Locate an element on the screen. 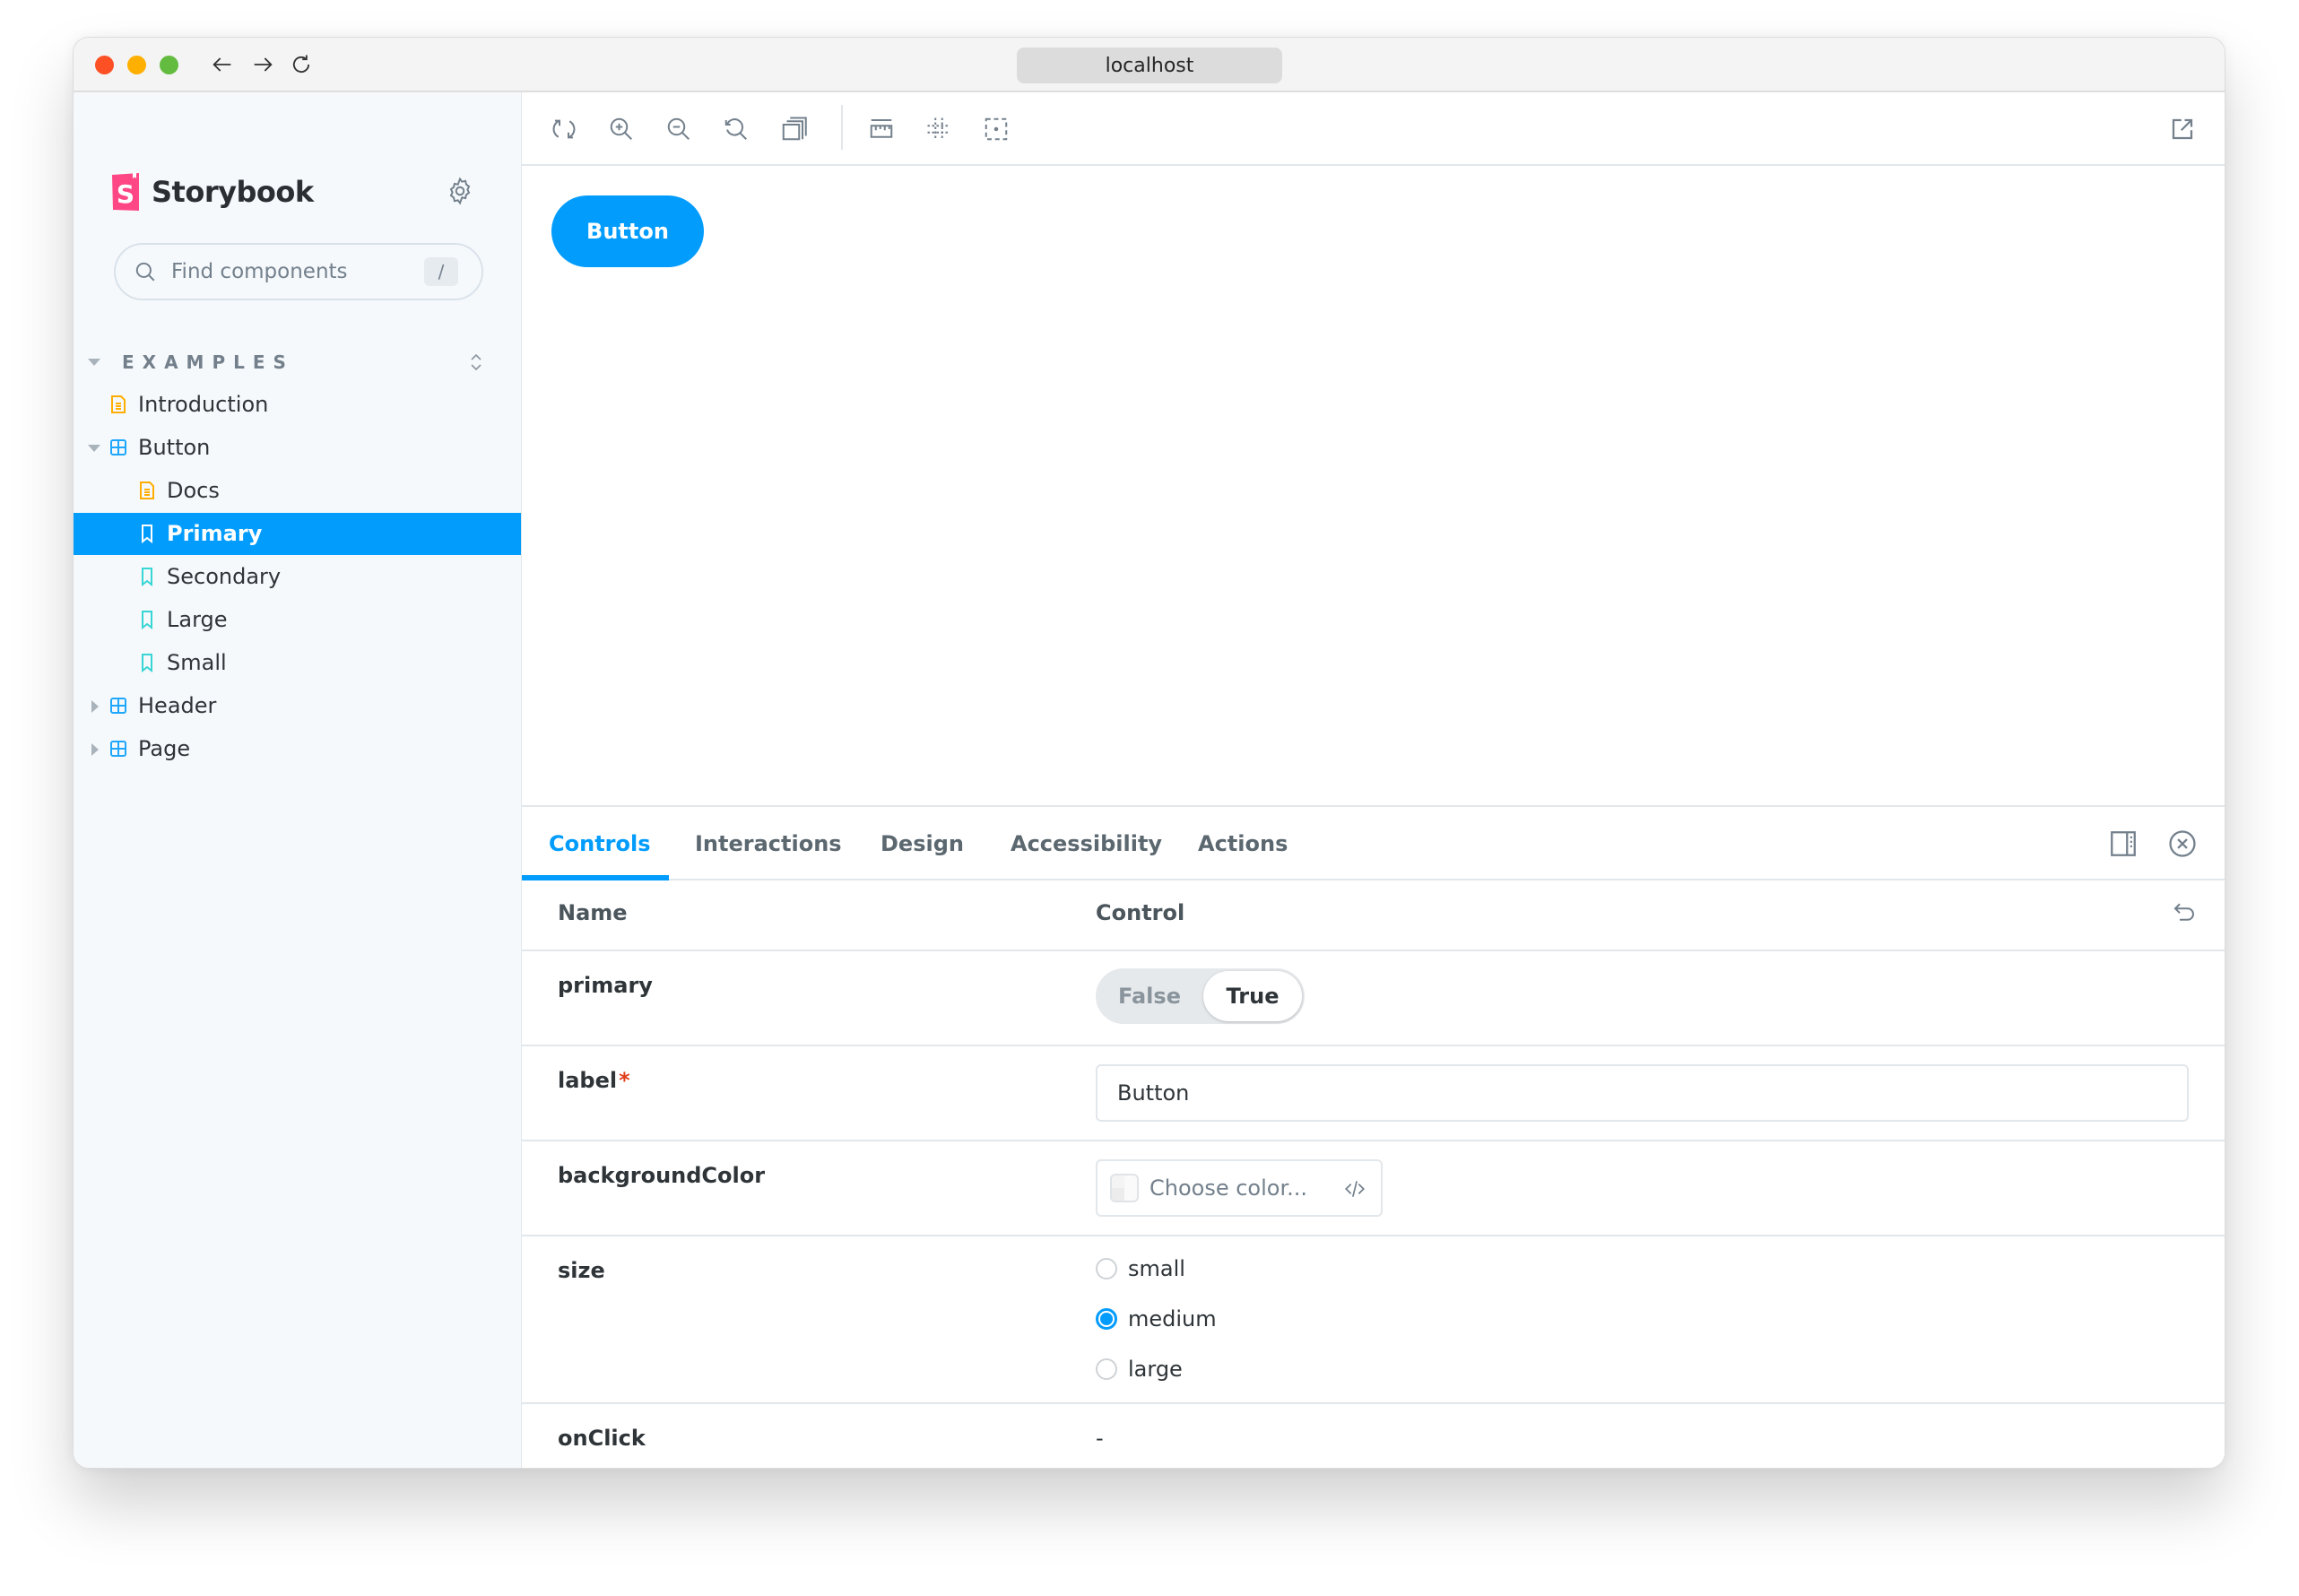 Image resolution: width=2299 pixels, height=1596 pixels. control-row-primary: primary False True is located at coordinates (1374, 999).